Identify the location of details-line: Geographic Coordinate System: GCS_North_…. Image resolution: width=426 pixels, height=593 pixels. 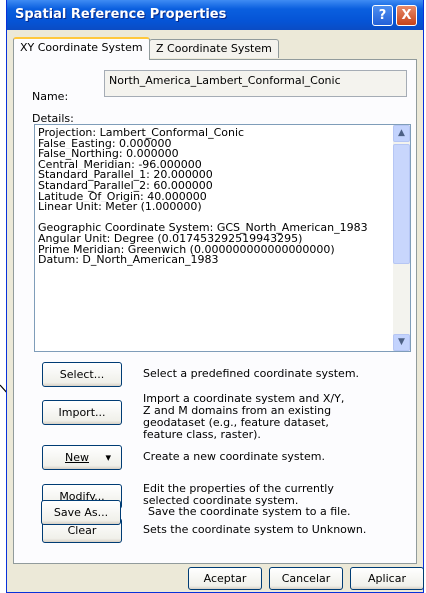
(203, 228).